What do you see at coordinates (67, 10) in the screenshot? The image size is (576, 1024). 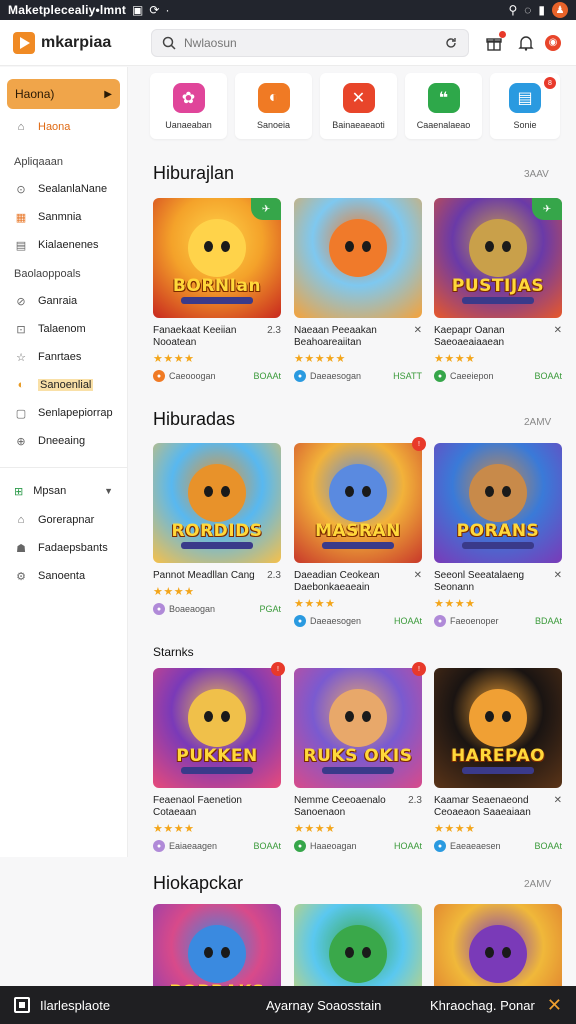 I see `status-title: Maketplecealiy•lmnt` at bounding box center [67, 10].